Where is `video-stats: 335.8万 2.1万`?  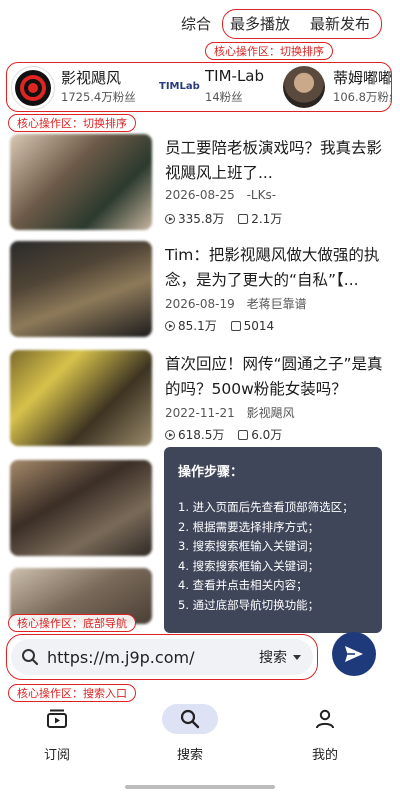
video-stats: 335.8万 2.1万 is located at coordinates (223, 218).